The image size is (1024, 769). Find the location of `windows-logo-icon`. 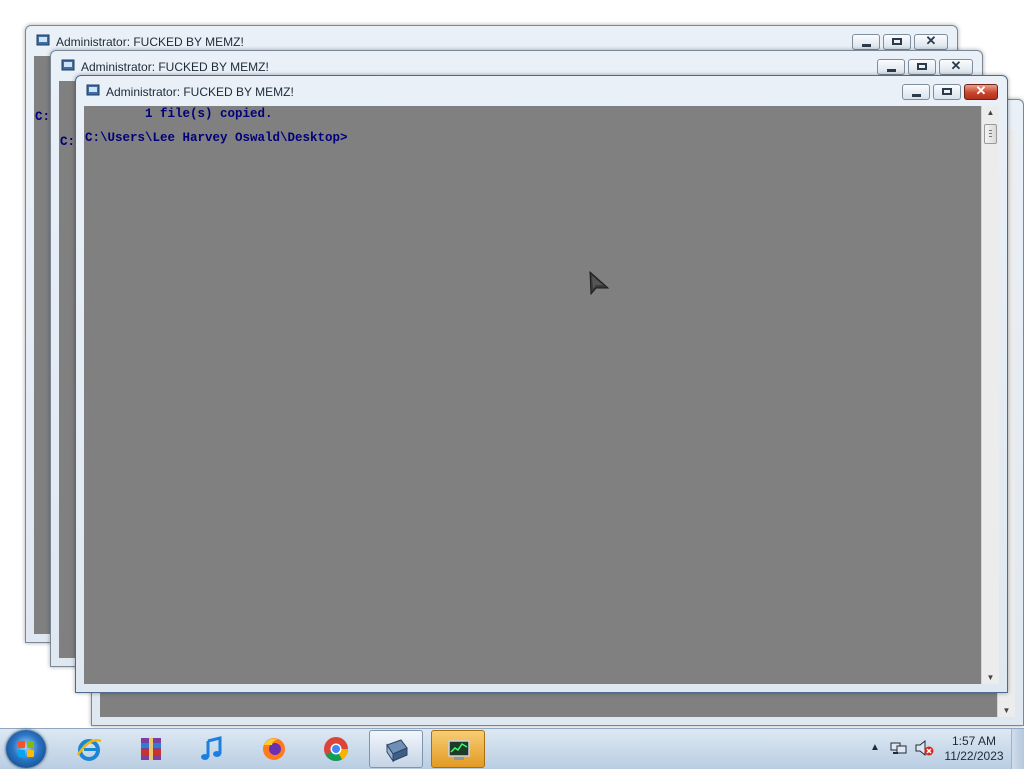

windows-logo-icon is located at coordinates (26, 749).